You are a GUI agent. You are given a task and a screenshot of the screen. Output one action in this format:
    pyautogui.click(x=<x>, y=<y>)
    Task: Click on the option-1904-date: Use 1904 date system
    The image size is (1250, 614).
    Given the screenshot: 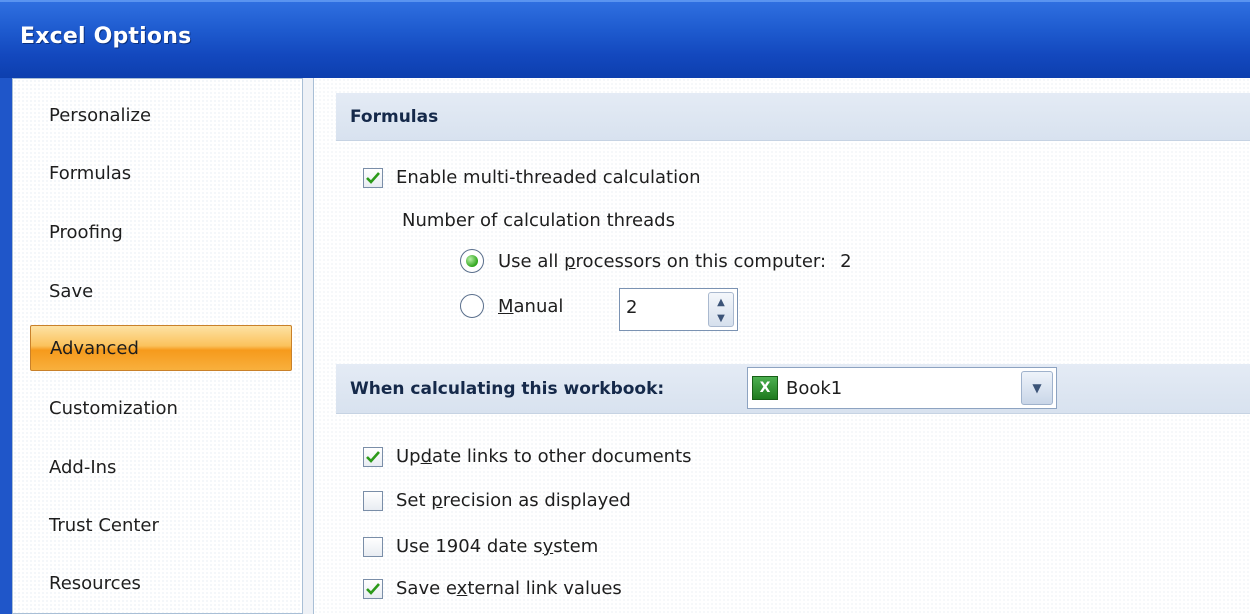 What is the action you would take?
    pyautogui.click(x=480, y=546)
    